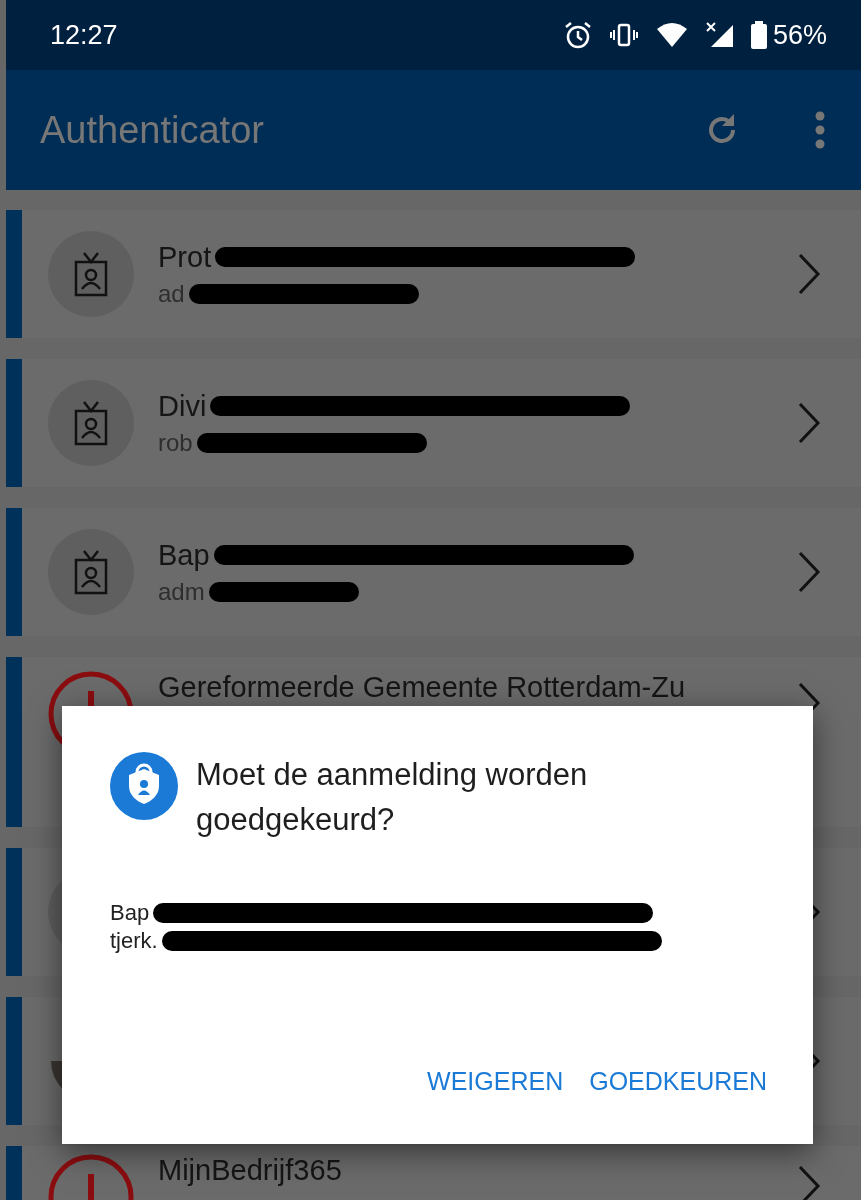 This screenshot has width=861, height=1200. I want to click on dialog-button: GOEDKEUREN, so click(678, 1081).